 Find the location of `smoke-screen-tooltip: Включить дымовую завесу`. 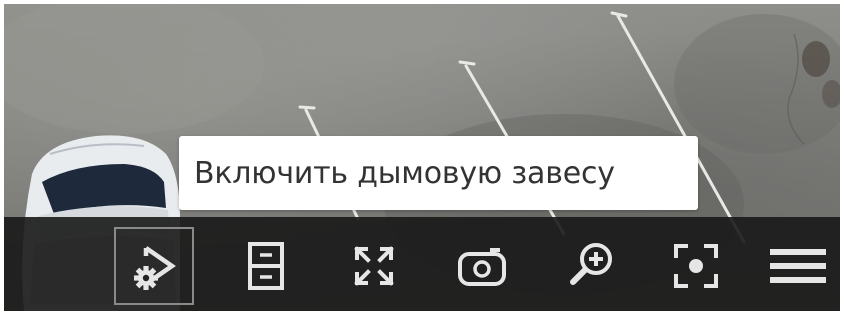

smoke-screen-tooltip: Включить дымовую завесу is located at coordinates (438, 173).